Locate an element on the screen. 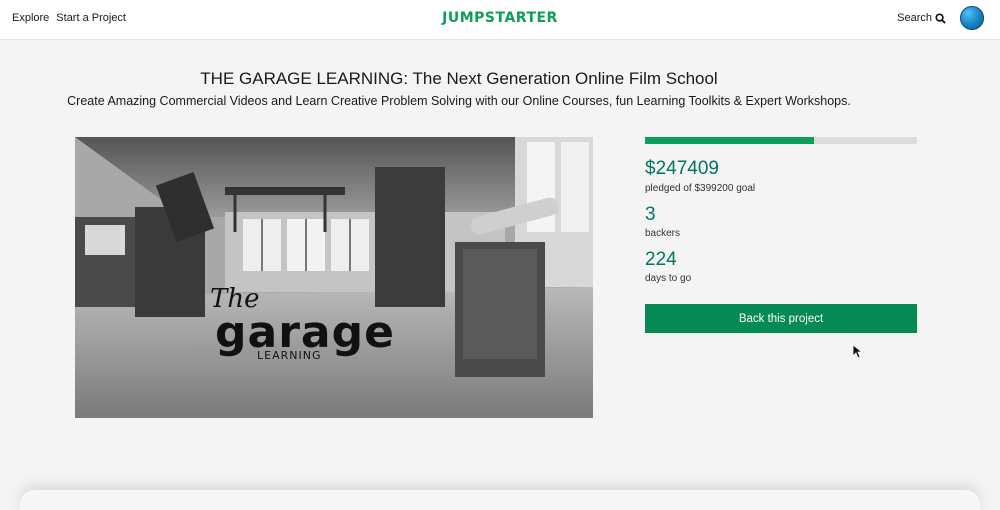  pledged-label: pledged of $399200 goal is located at coordinates (700, 188).